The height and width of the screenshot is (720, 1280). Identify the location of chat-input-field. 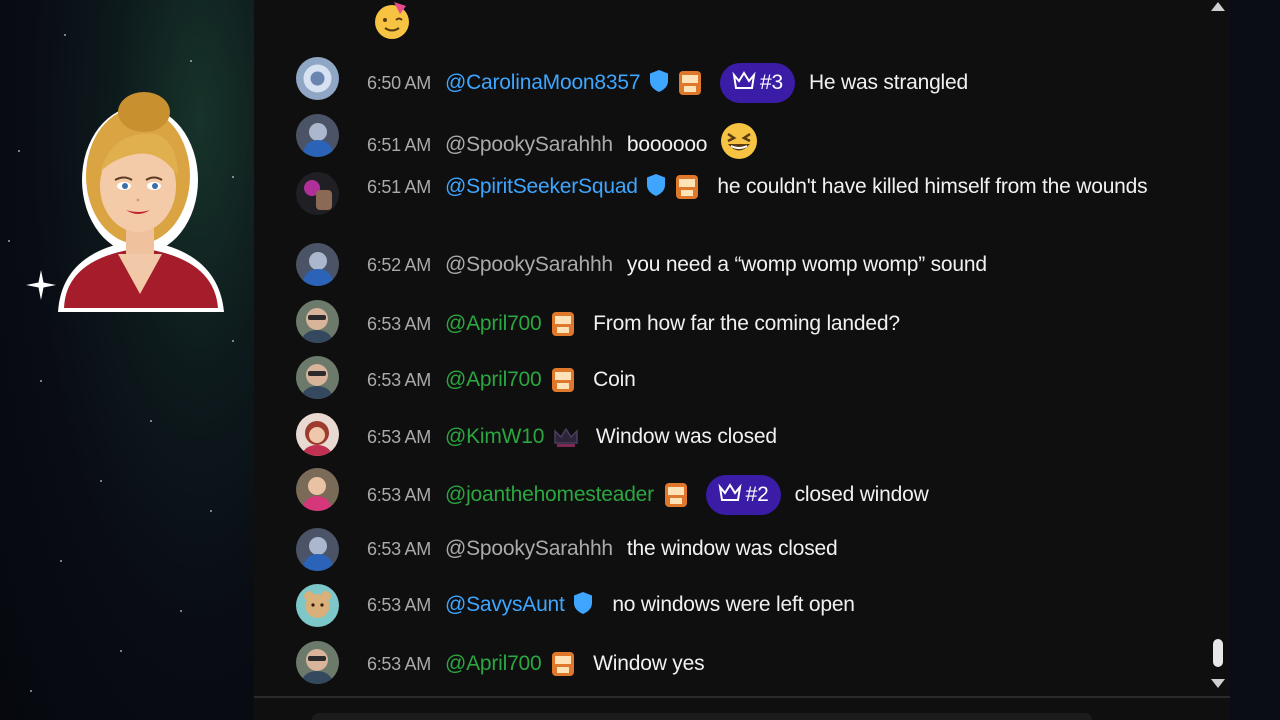
(702, 716).